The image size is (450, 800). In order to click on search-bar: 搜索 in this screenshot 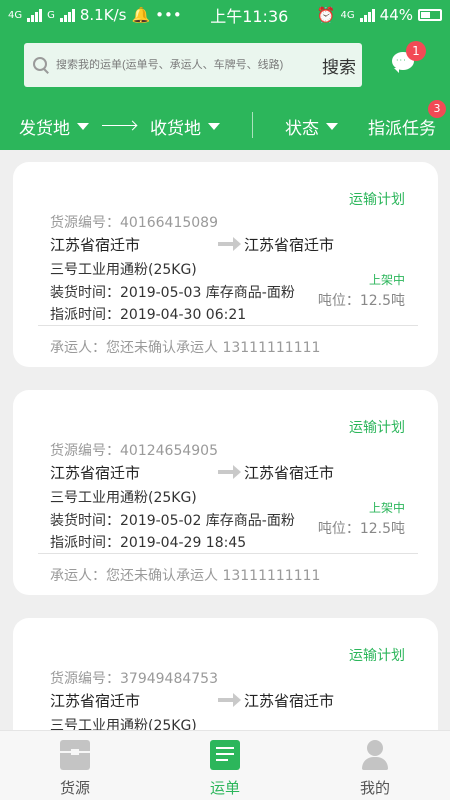, I will do `click(193, 65)`.